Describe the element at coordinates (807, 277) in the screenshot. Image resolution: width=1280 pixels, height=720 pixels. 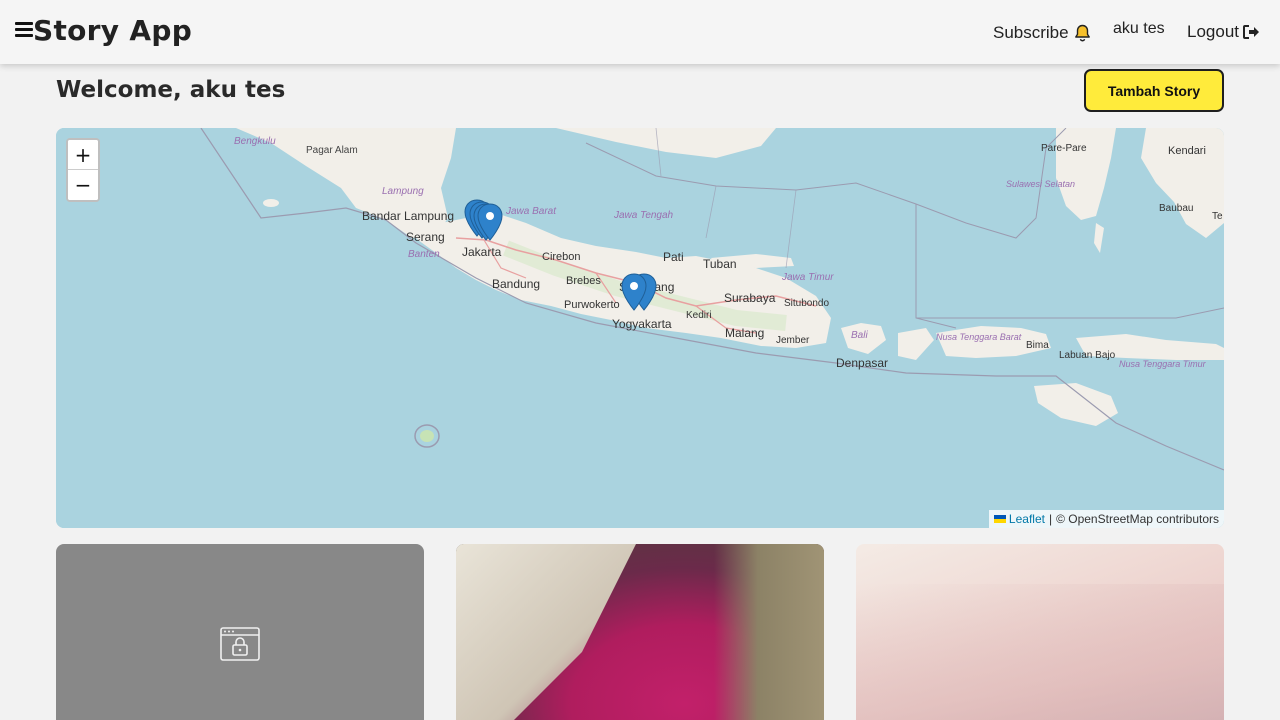
I see `map-label-jawa-timur: Jawa Timur` at that location.